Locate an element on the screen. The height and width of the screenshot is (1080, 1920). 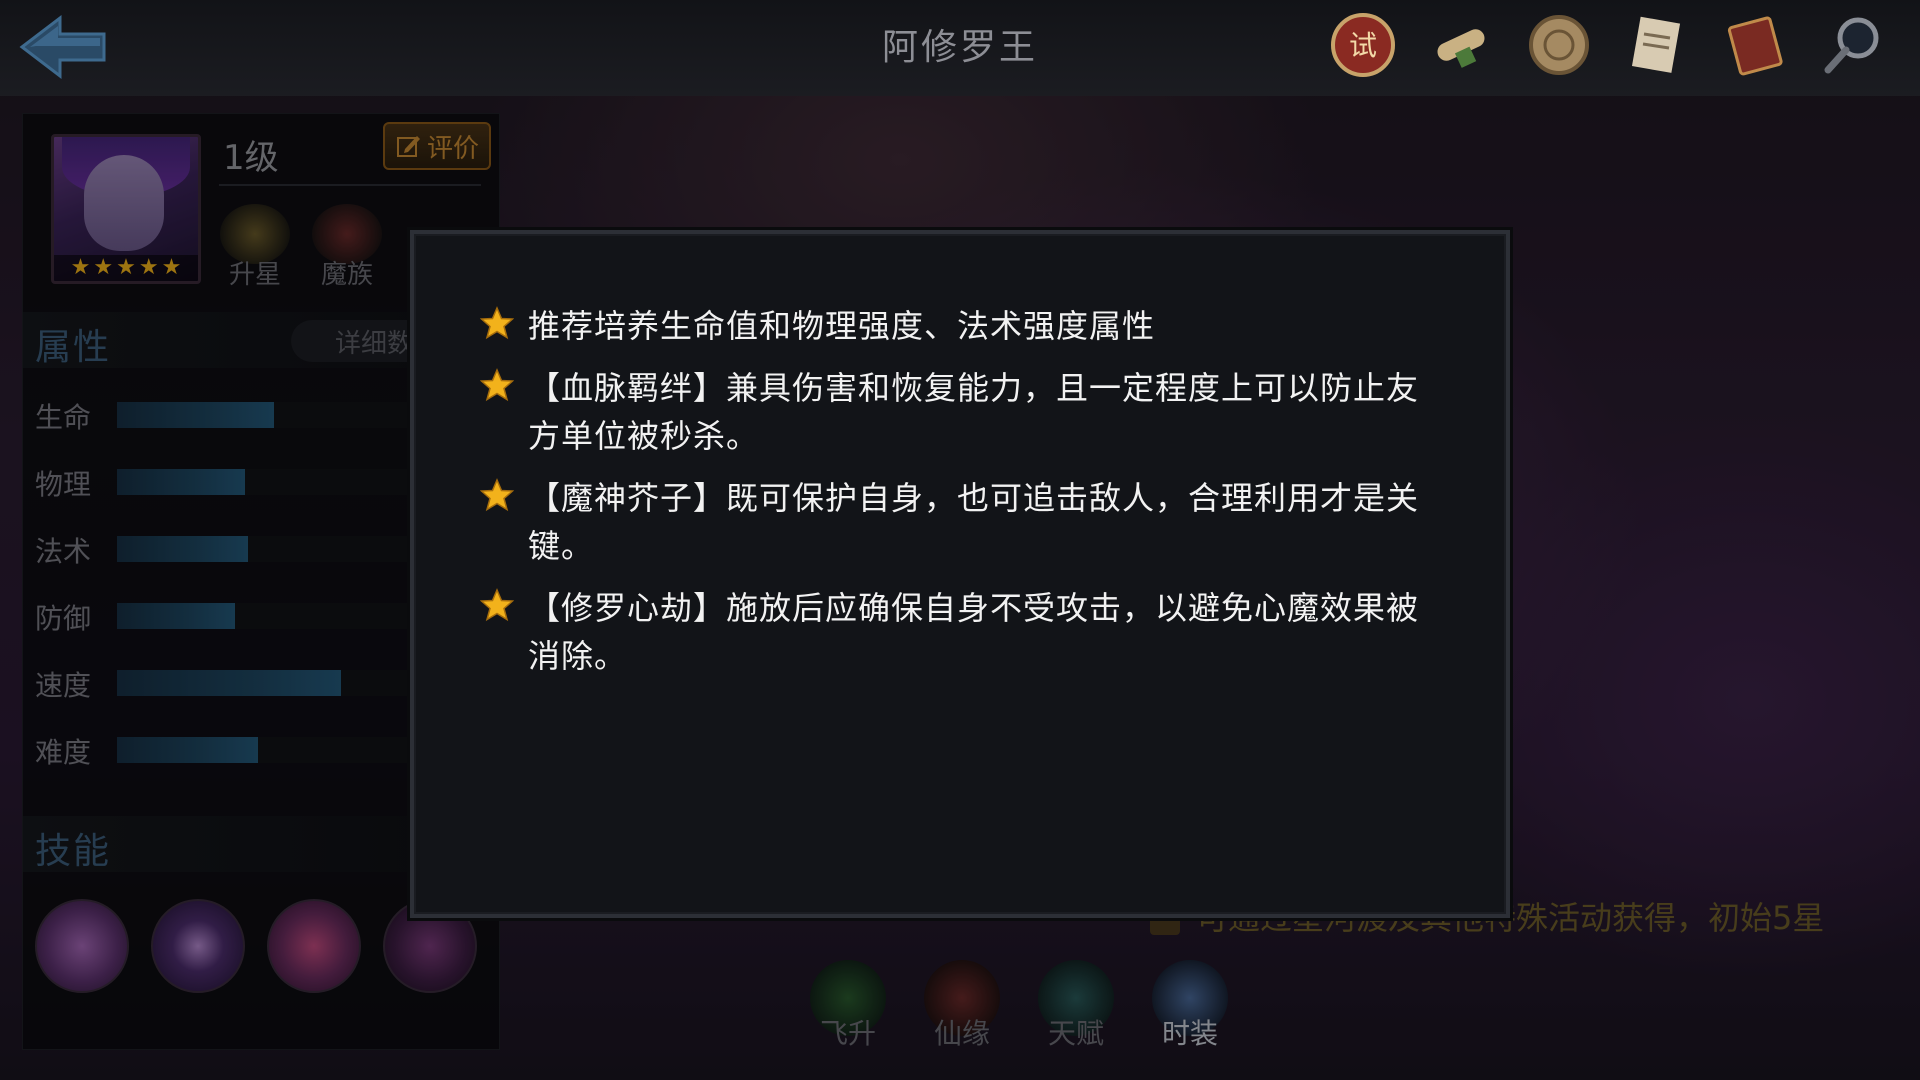
tip-text: 【修罗心劫】施放后应确保自身不受攻击，以避免心魔效果被消除。 is located at coordinates (974, 632).